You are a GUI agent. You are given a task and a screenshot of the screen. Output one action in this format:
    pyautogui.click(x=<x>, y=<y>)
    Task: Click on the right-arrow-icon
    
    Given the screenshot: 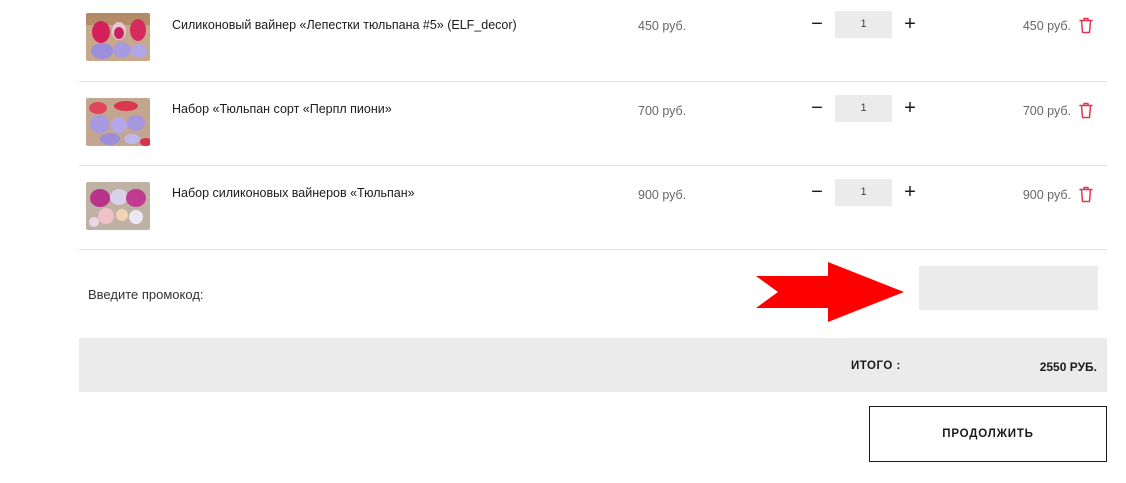 What is the action you would take?
    pyautogui.click(x=830, y=292)
    